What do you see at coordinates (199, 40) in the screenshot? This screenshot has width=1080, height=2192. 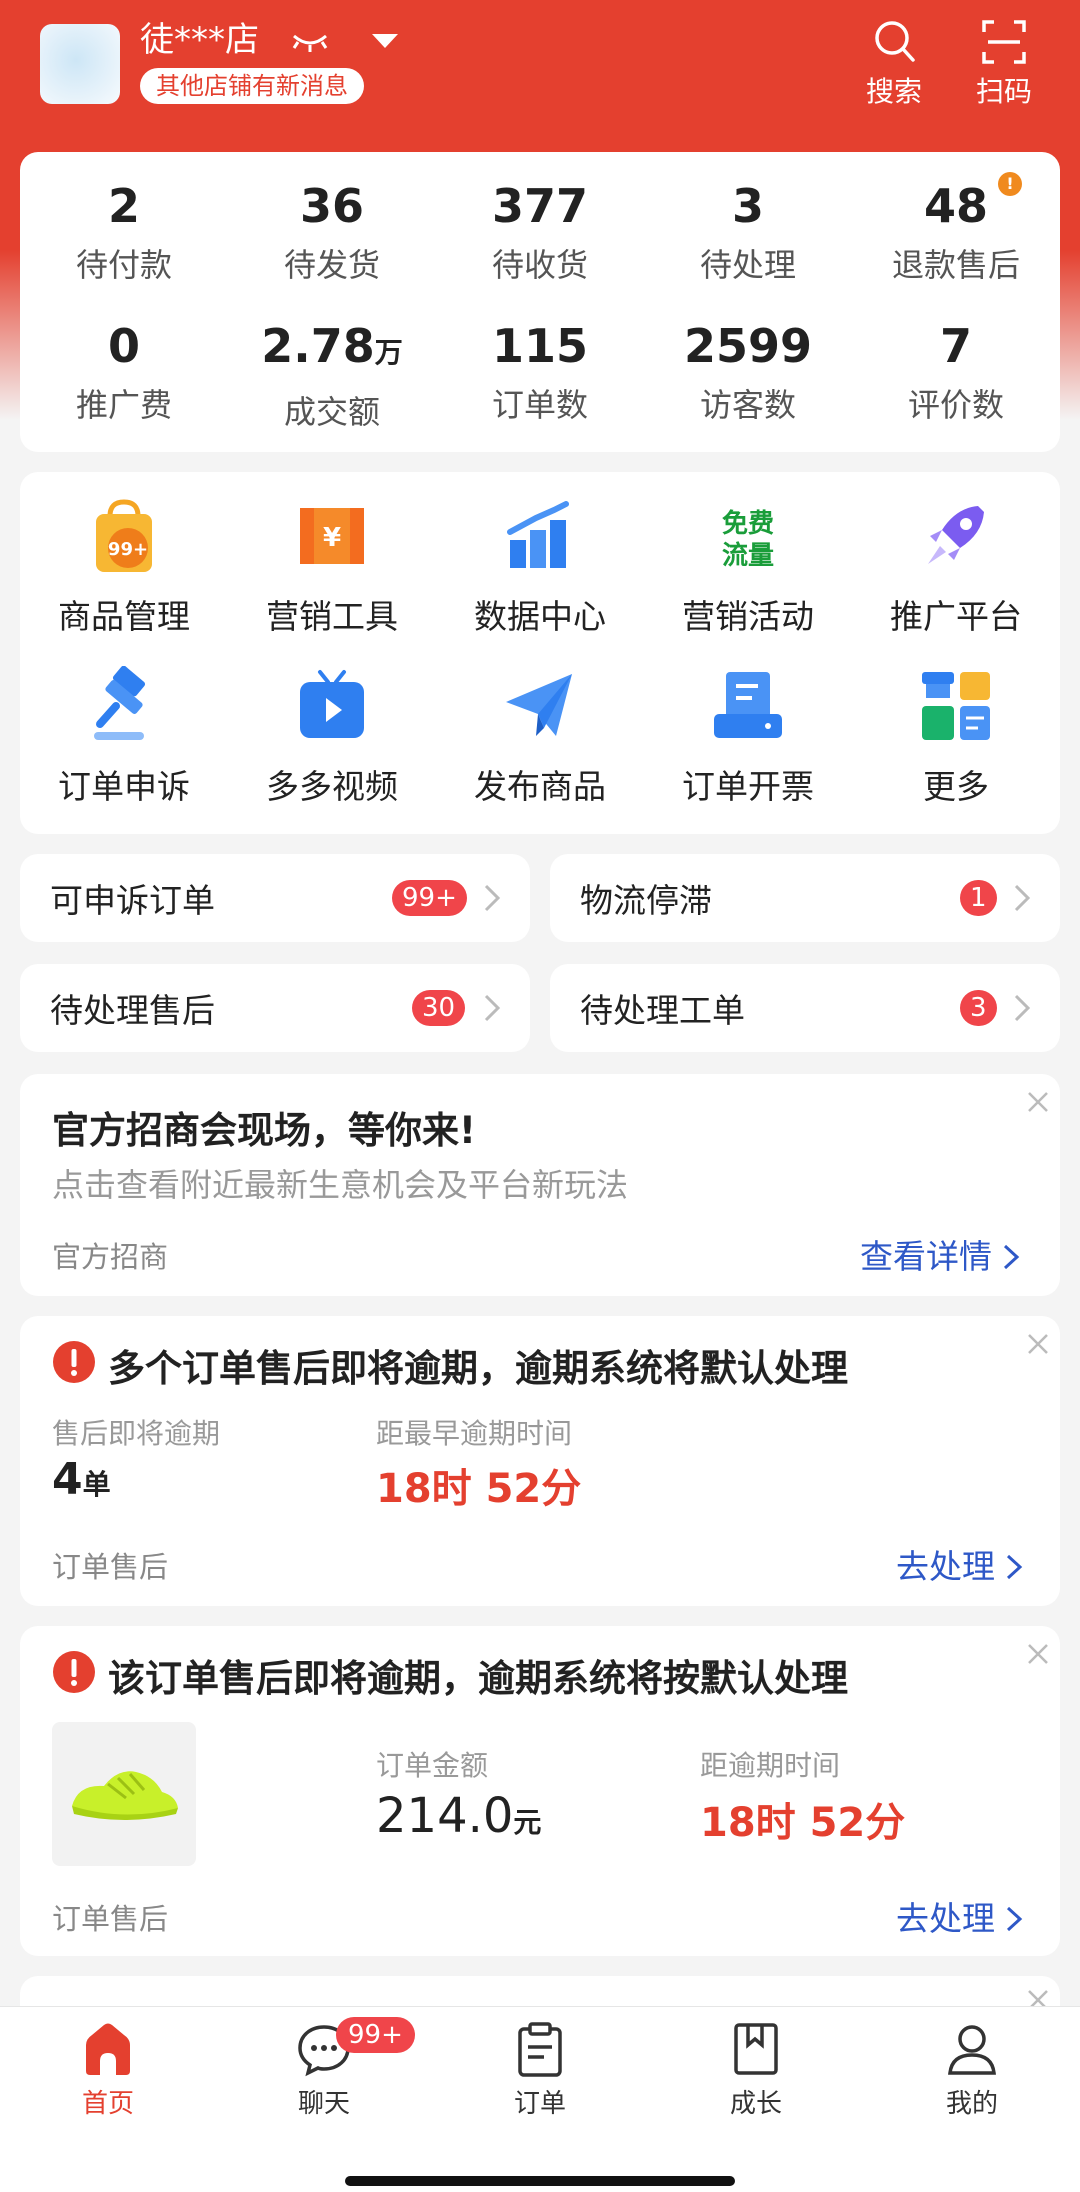 I see `shop-name: 徒***店` at bounding box center [199, 40].